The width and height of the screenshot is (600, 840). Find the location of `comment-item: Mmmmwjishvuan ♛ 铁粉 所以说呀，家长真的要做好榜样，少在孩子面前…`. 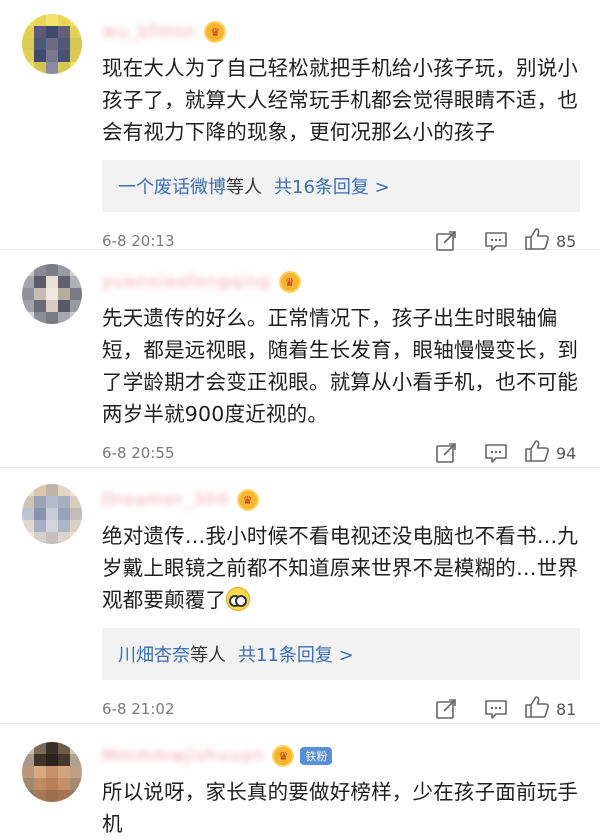

comment-item: Mmmmwjishvuan ♛ 铁粉 所以说呀，家长真的要做好榜样，少在孩子面前… is located at coordinates (300, 780).